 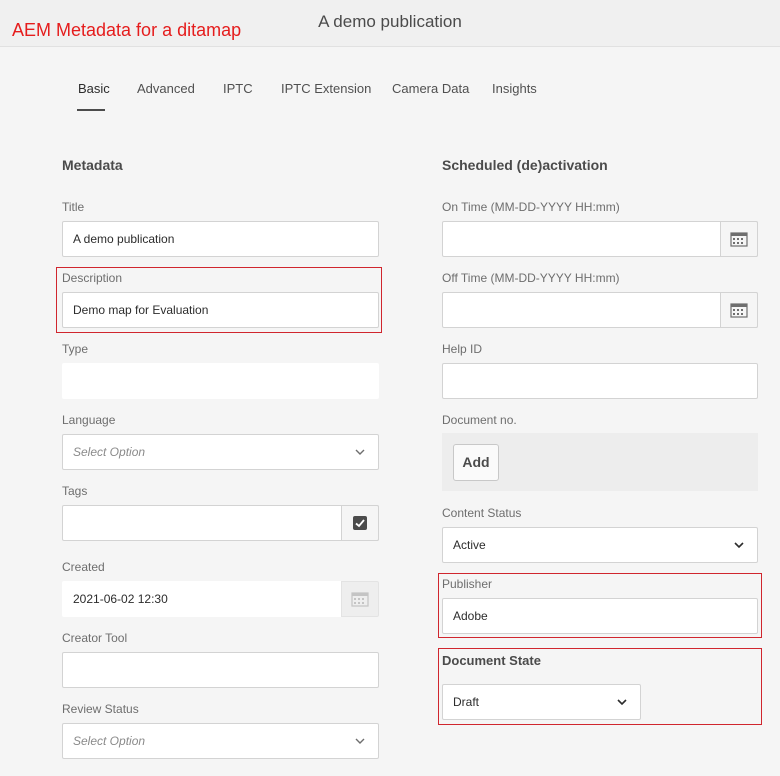 I want to click on created-value: 2021-06-02 12:30, so click(x=120, y=599).